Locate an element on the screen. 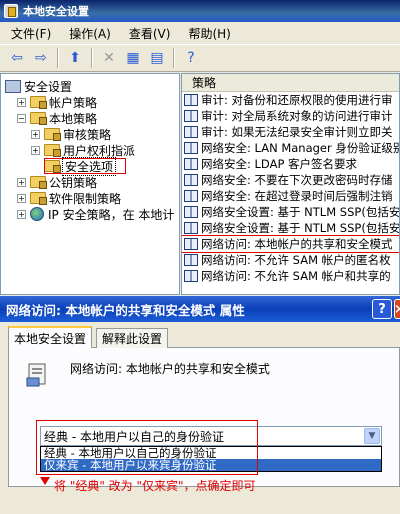  delete-icon: ✕ is located at coordinates (109, 58).